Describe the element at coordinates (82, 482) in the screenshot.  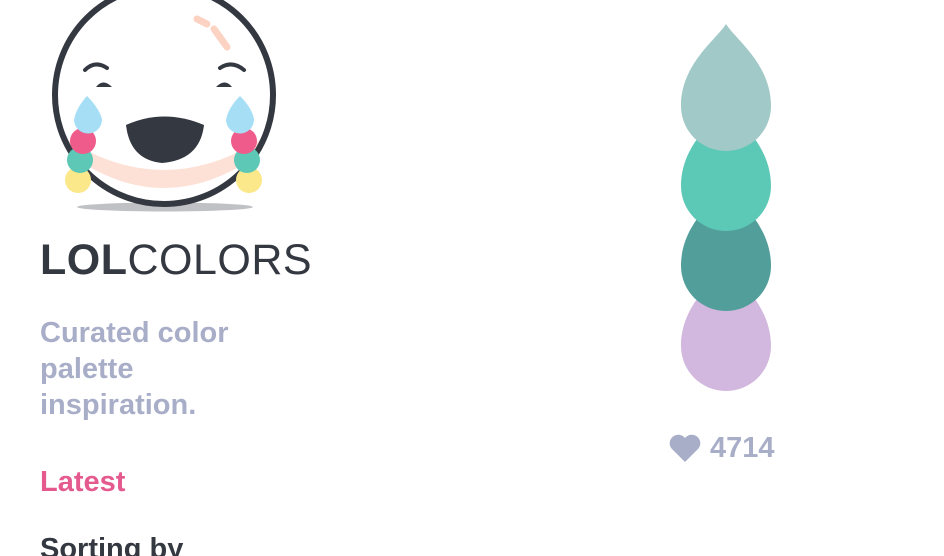
I see `nav-latest-link: Latest` at that location.